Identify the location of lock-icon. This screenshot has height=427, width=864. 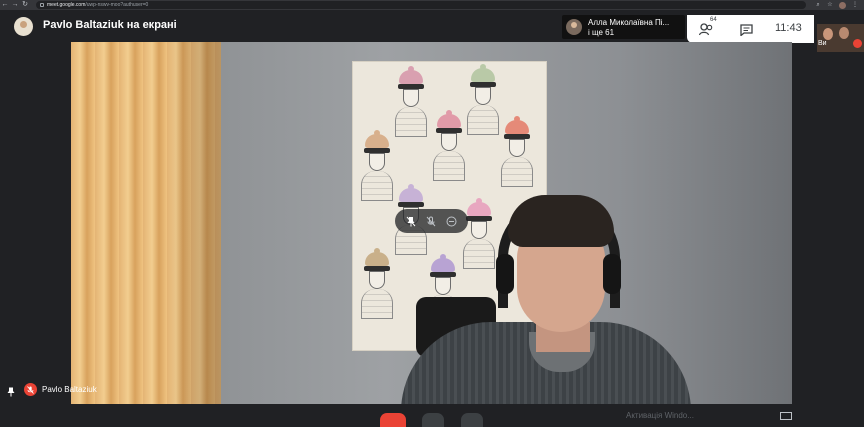
(42, 5).